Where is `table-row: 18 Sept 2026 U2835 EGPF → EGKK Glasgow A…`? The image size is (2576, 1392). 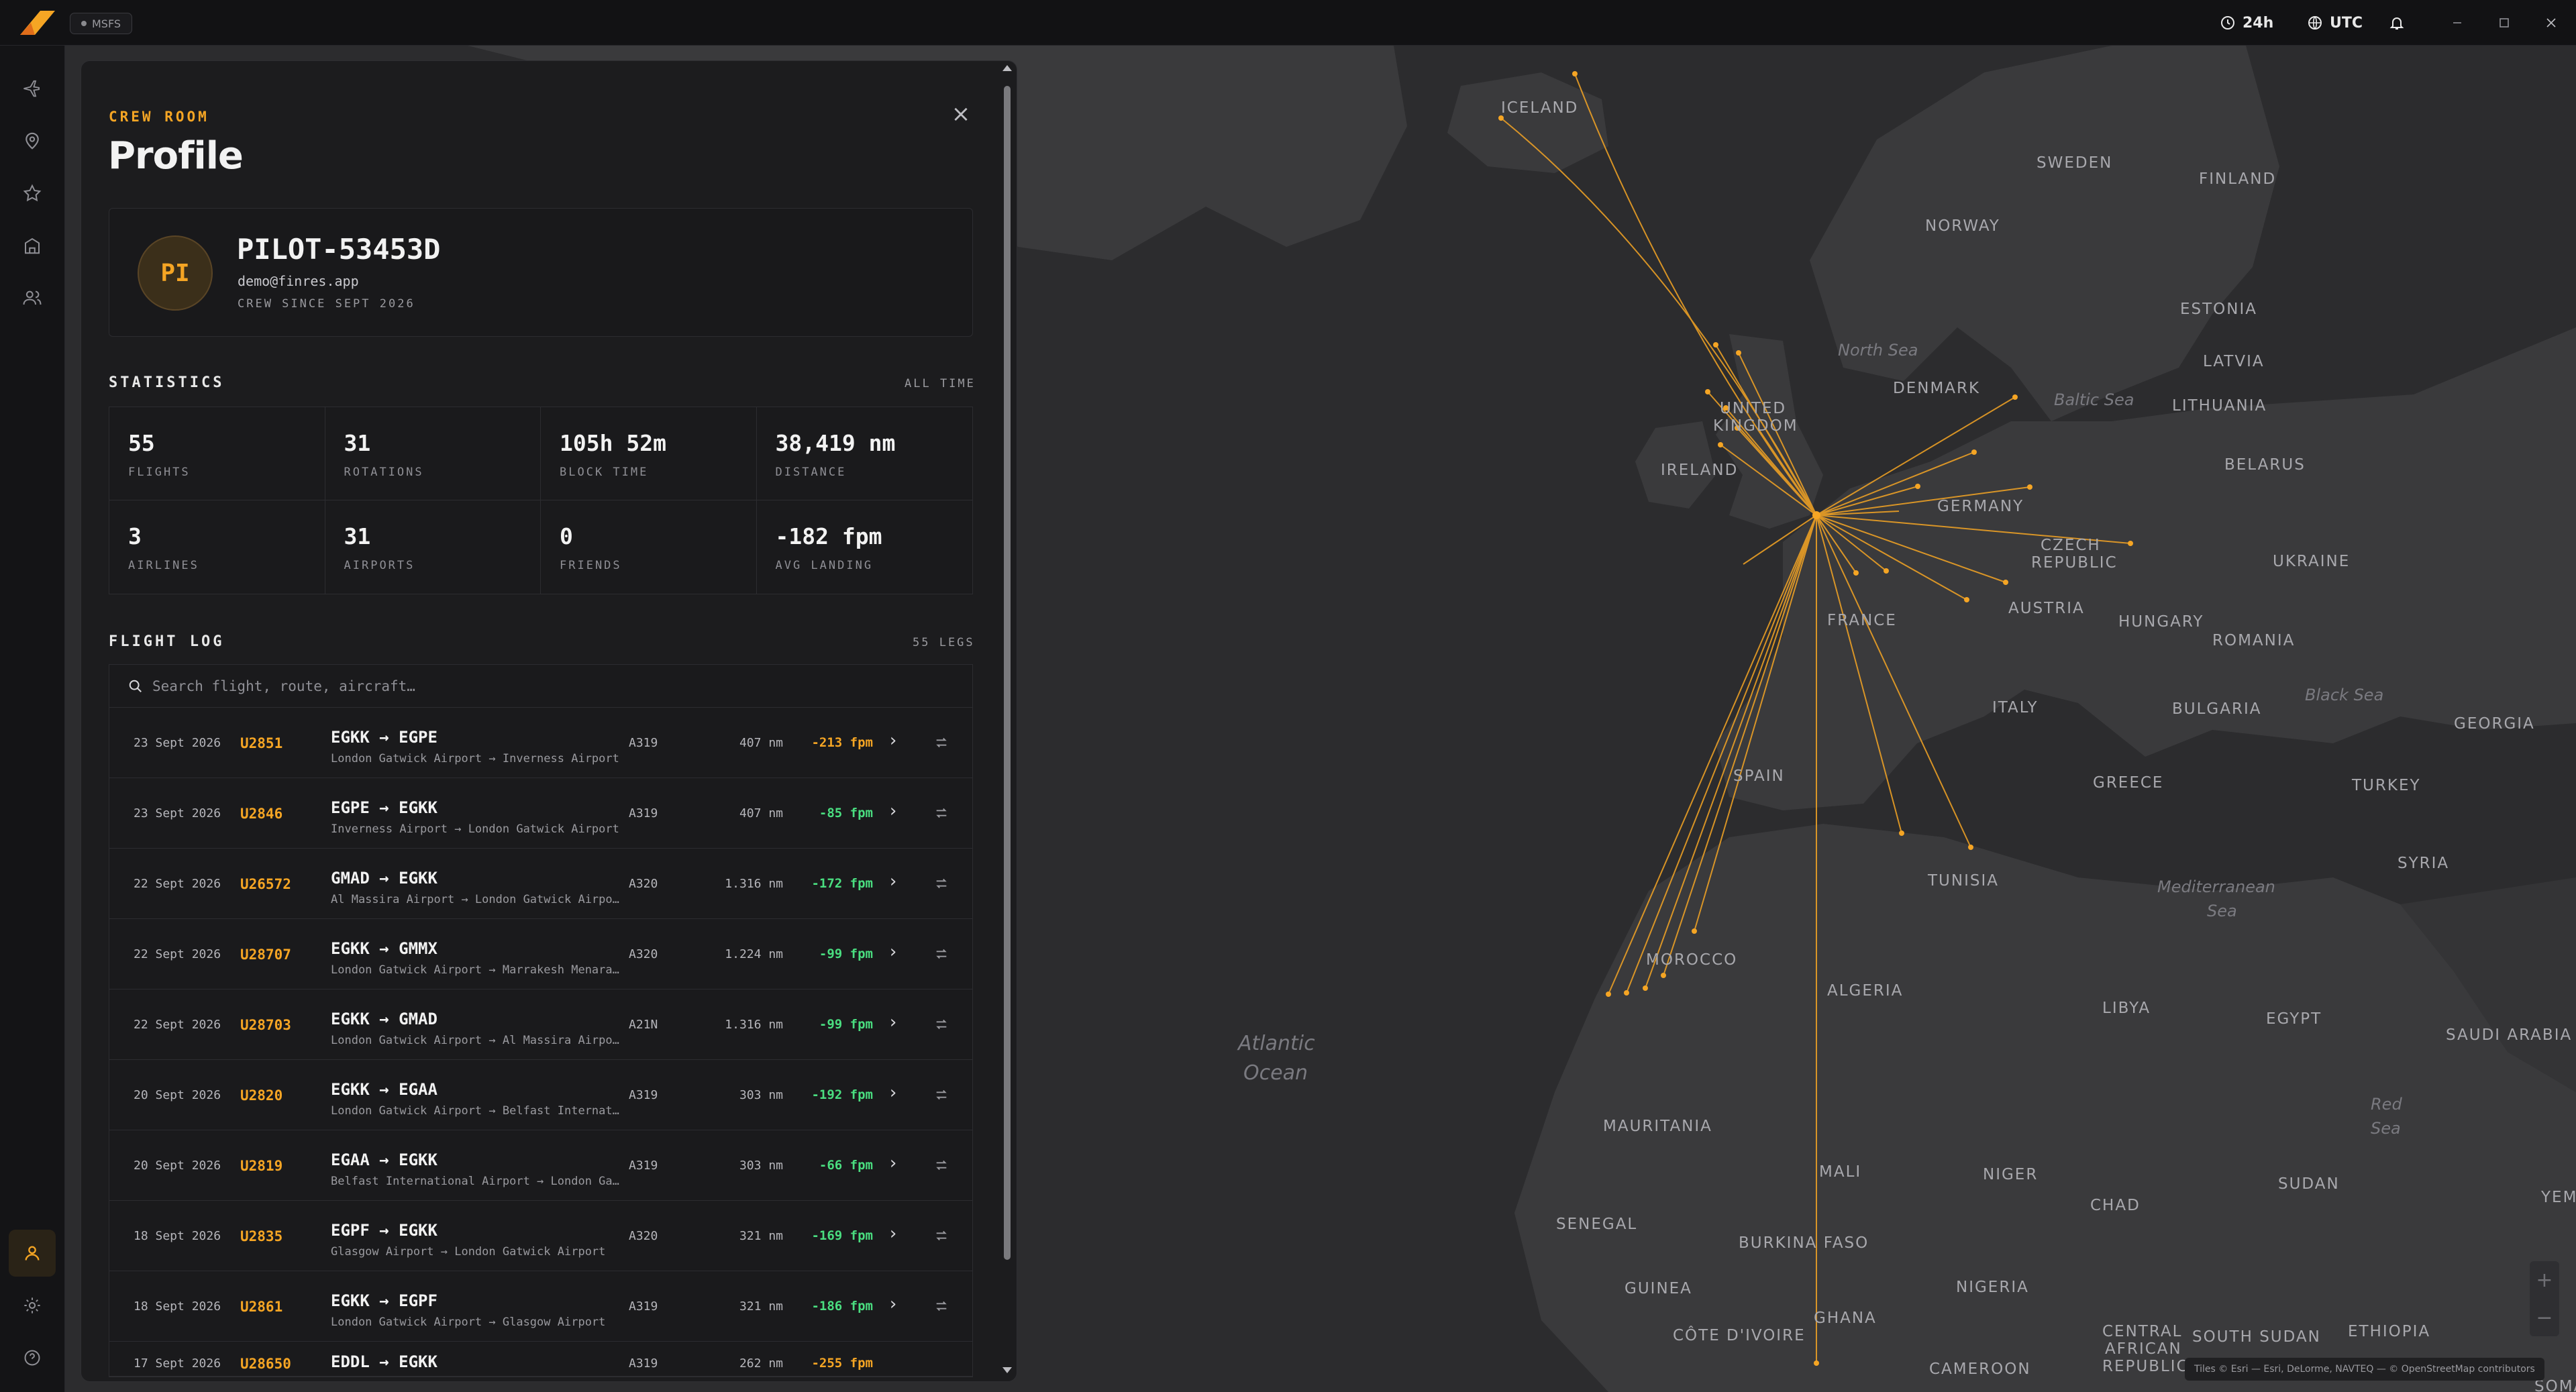 table-row: 18 Sept 2026 U2835 EGPF → EGKK Glasgow A… is located at coordinates (540, 1236).